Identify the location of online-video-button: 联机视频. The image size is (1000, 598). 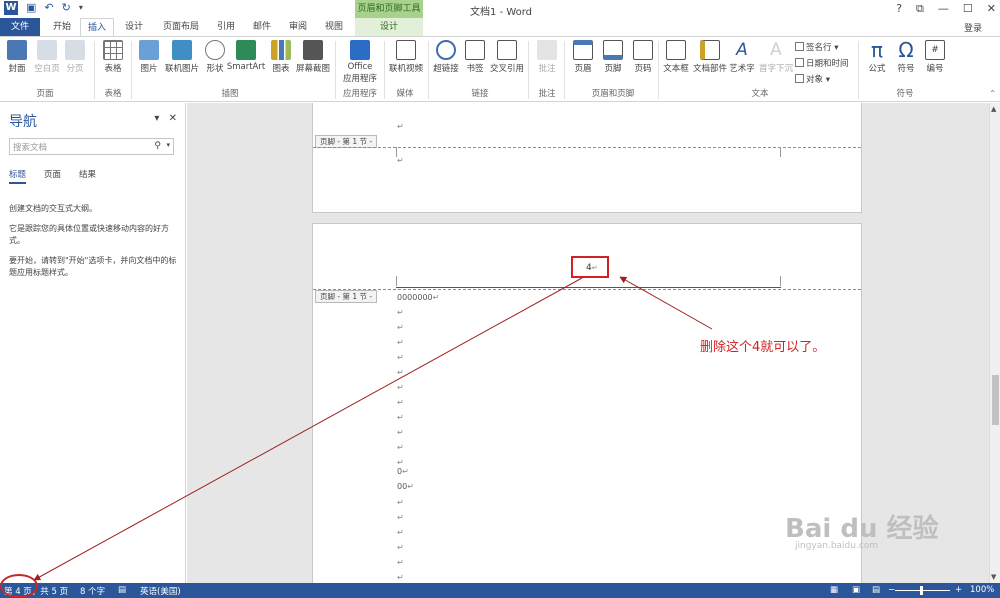
(406, 57).